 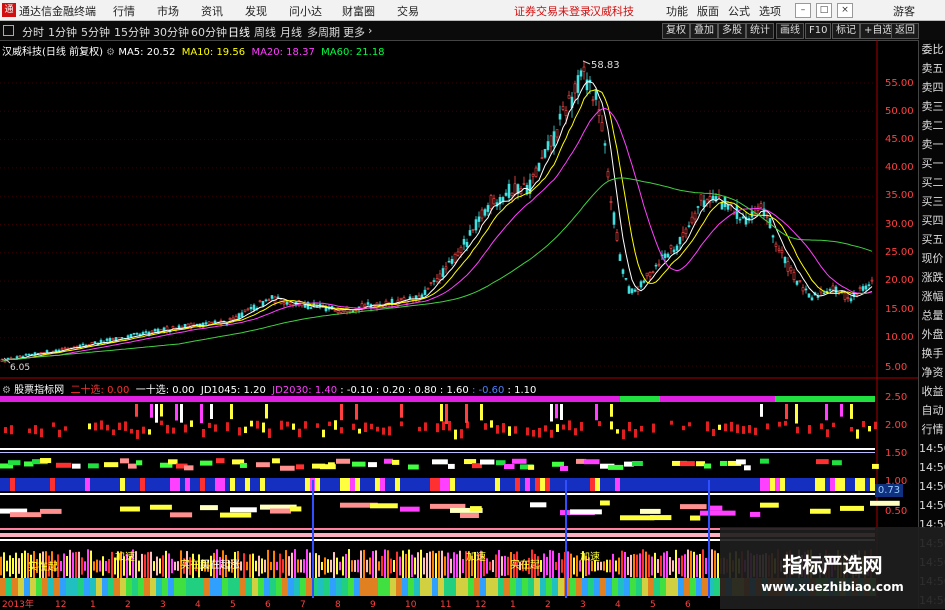 I want to click on app-title: 通达信金融终端, so click(x=57, y=11).